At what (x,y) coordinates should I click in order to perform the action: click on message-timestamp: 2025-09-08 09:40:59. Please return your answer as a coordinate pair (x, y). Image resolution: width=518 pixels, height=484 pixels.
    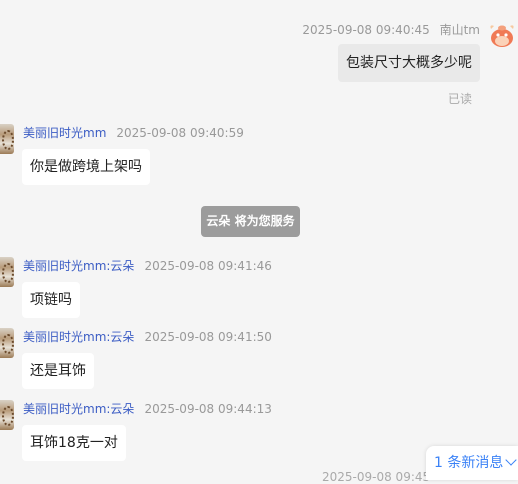
    Looking at the image, I should click on (180, 133).